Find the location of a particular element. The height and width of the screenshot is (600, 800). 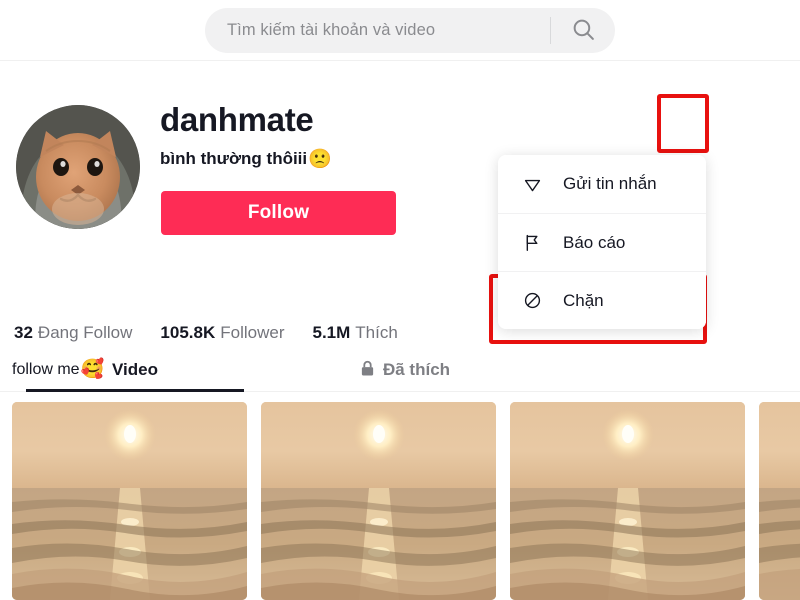

tab-videos: Video is located at coordinates (135, 370).